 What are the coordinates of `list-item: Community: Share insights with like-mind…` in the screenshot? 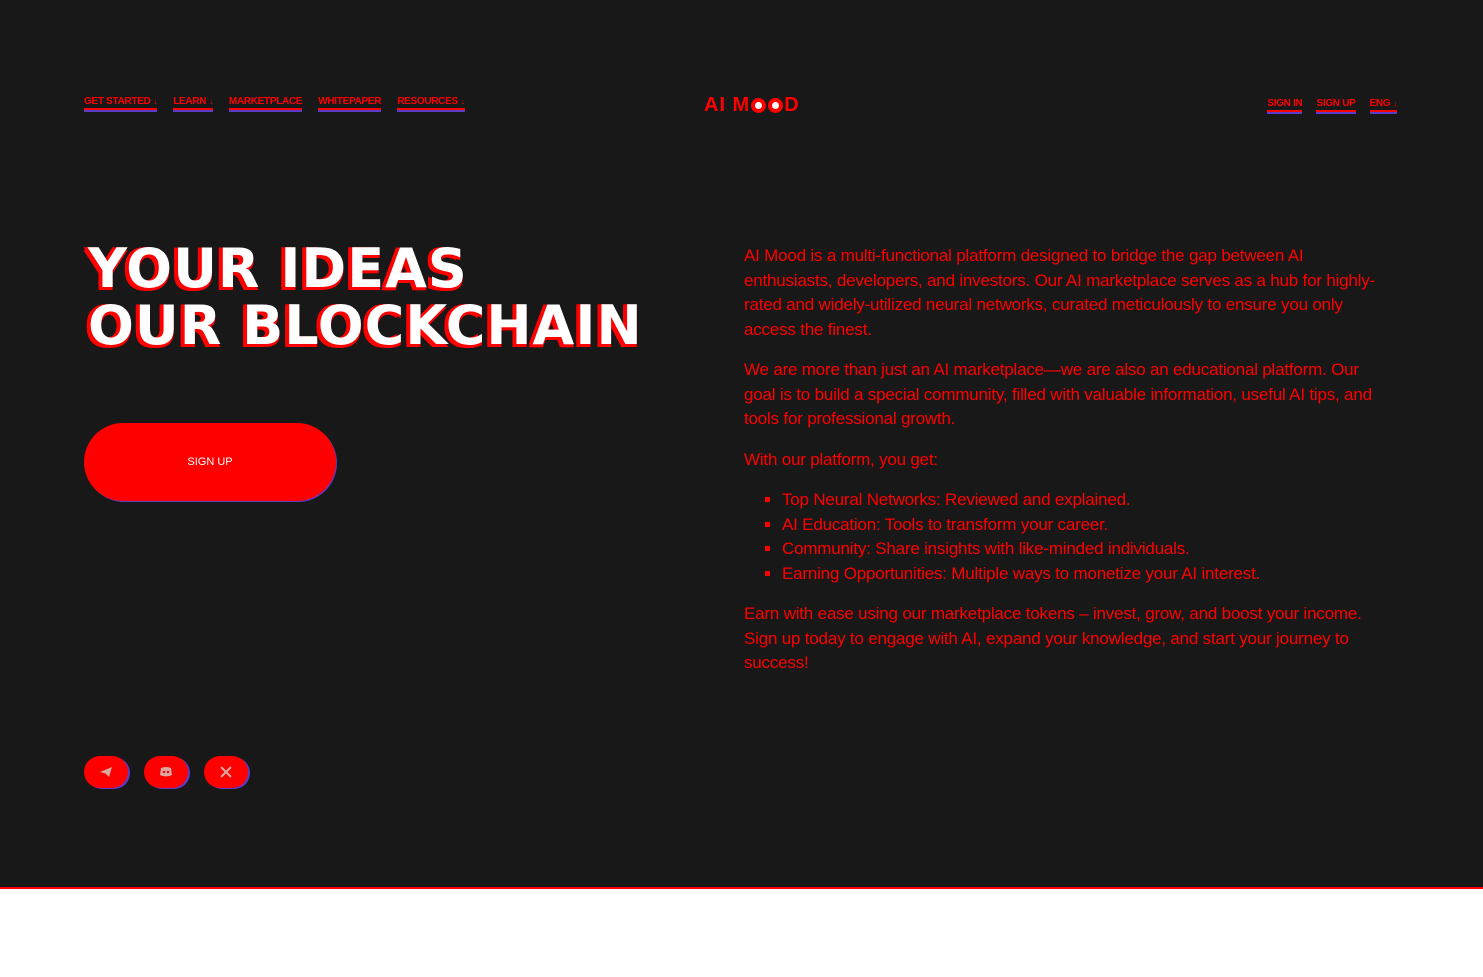 It's located at (1085, 549).